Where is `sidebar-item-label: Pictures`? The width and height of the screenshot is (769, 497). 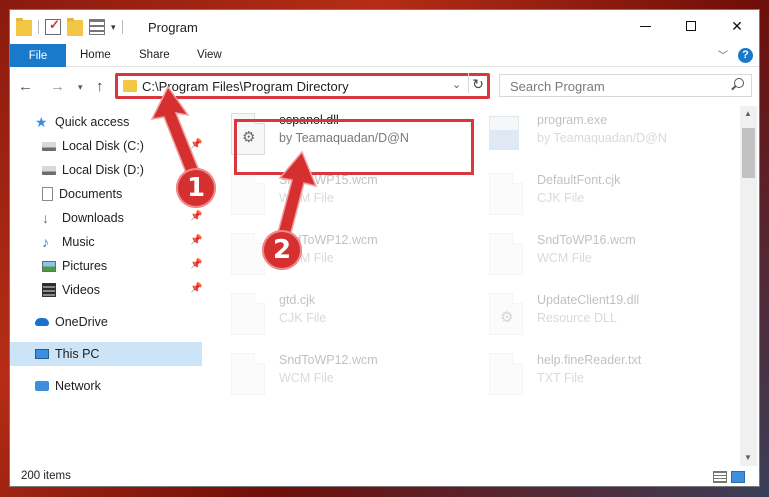 sidebar-item-label: Pictures is located at coordinates (85, 266).